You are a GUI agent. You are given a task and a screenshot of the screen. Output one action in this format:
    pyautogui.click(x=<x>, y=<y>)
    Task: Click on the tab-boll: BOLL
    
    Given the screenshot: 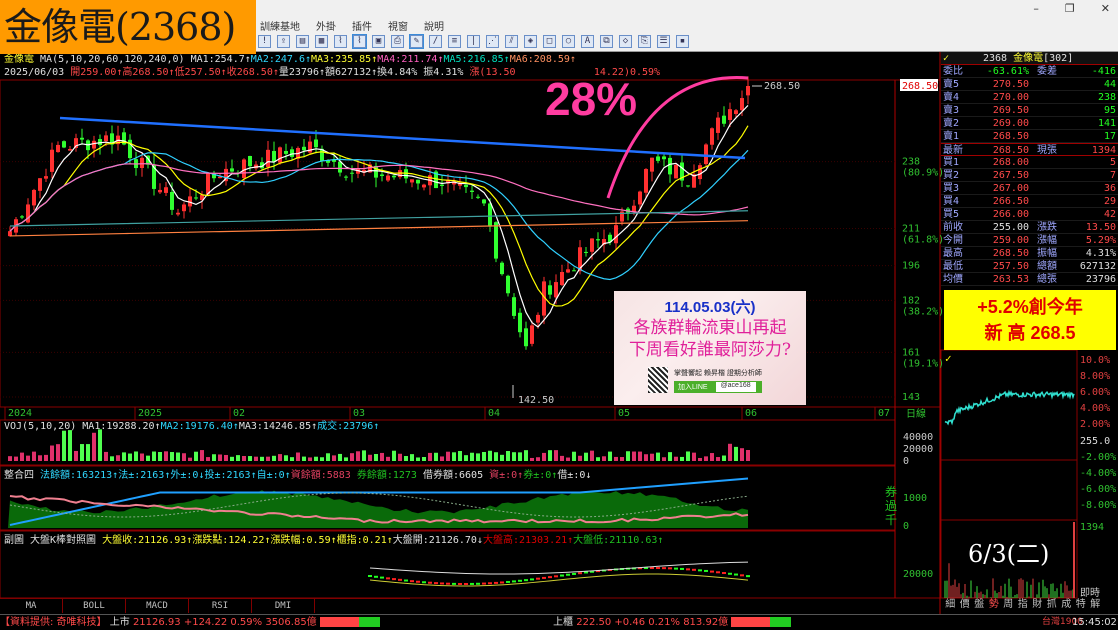 What is the action you would take?
    pyautogui.click(x=94, y=606)
    